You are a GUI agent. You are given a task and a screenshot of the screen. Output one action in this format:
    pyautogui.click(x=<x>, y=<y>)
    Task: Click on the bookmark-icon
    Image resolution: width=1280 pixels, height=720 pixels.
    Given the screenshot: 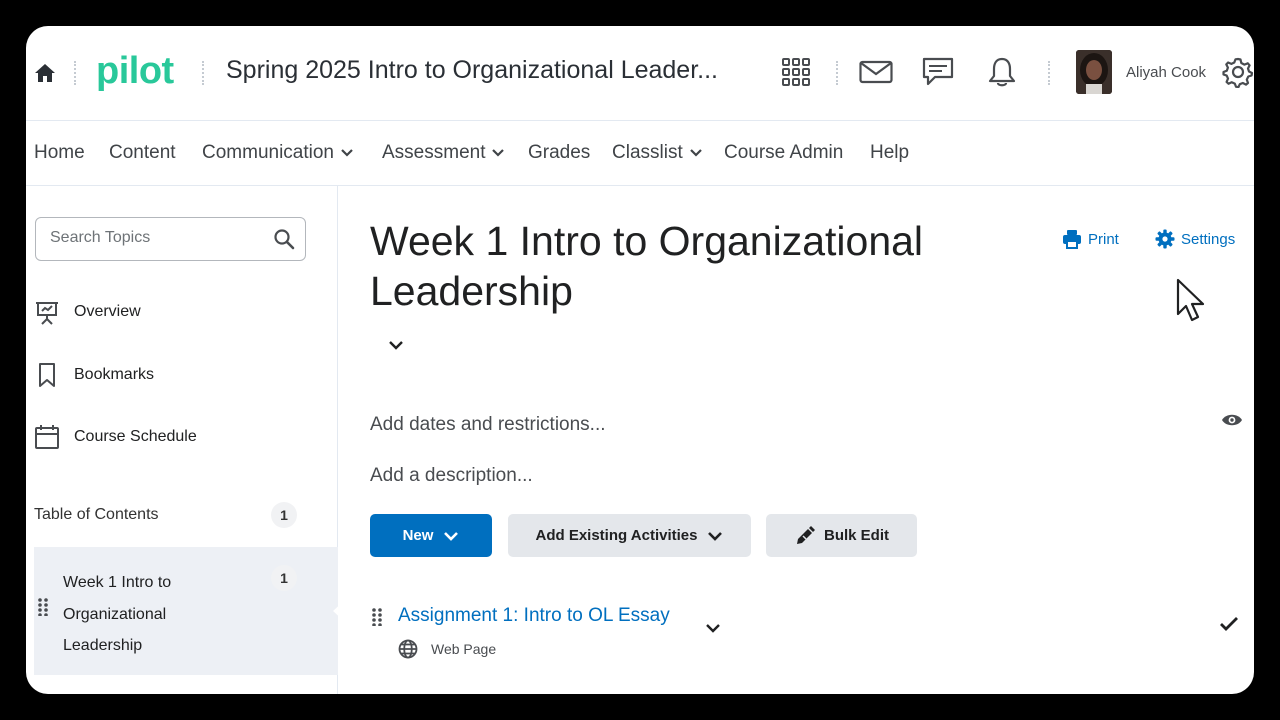 What is the action you would take?
    pyautogui.click(x=47, y=375)
    